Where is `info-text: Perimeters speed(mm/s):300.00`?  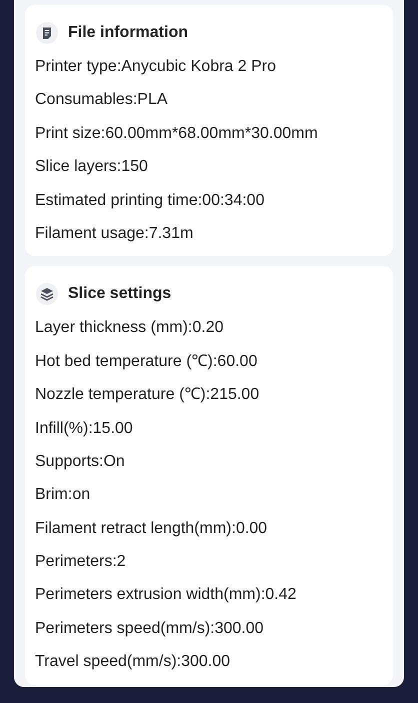
info-text: Perimeters speed(mm/s):300.00 is located at coordinates (149, 628).